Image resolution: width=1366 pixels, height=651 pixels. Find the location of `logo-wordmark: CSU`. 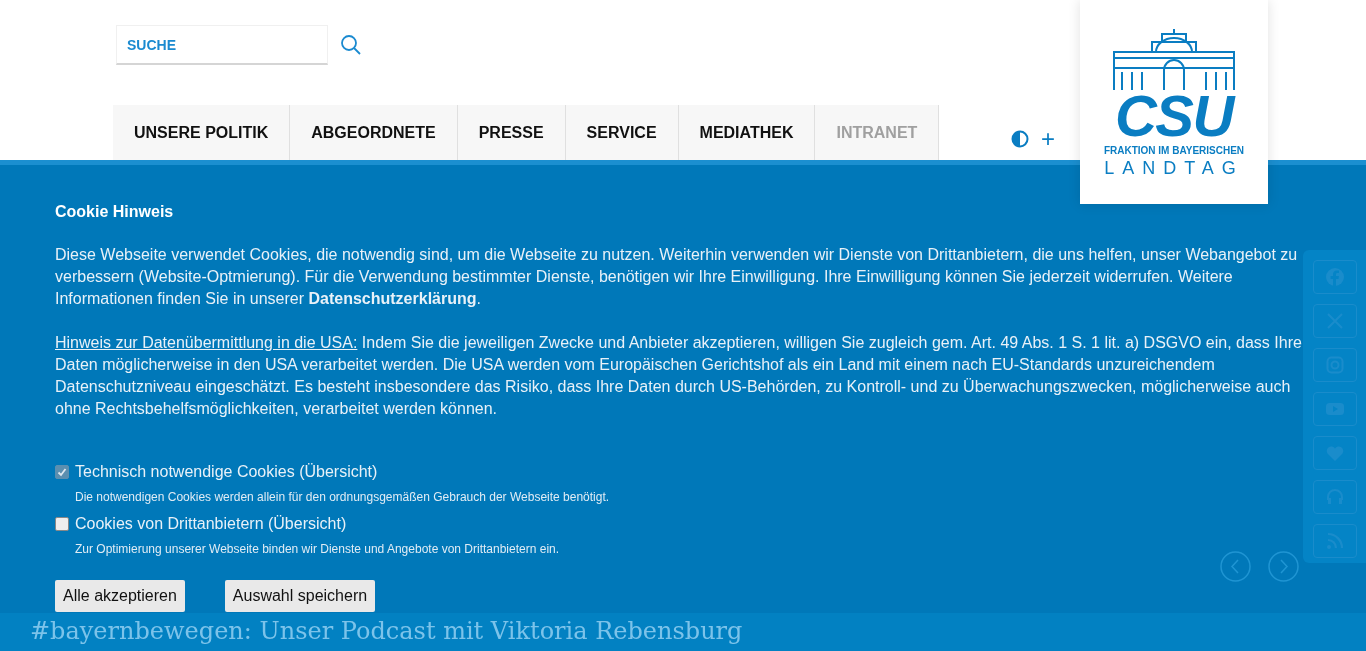

logo-wordmark: CSU is located at coordinates (1174, 116).